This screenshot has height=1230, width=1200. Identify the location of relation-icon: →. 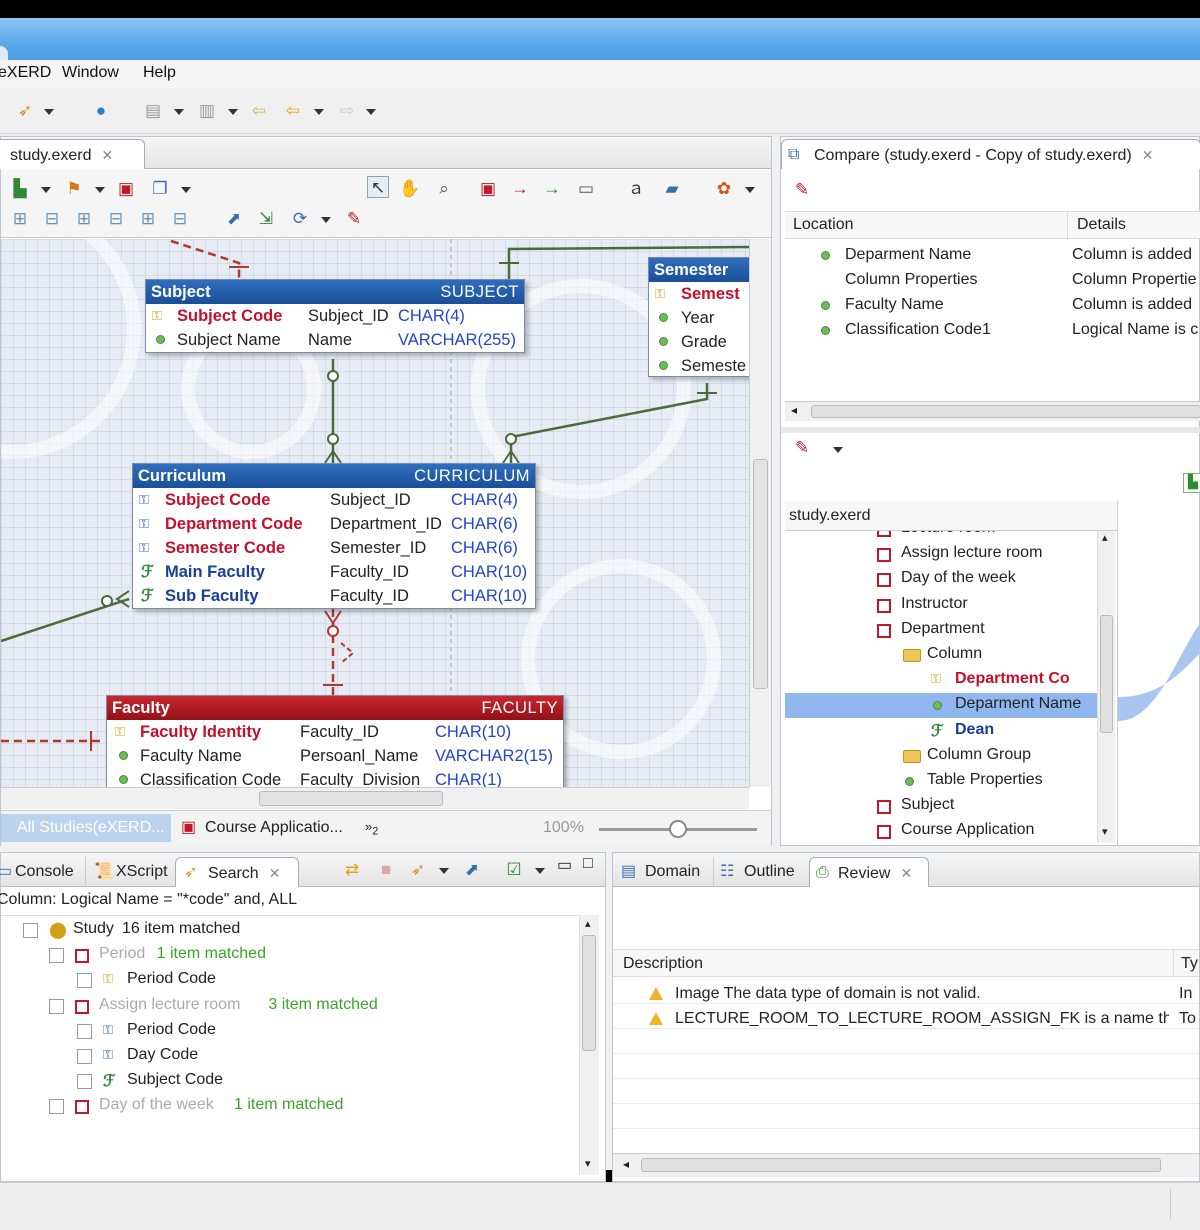
(520, 189).